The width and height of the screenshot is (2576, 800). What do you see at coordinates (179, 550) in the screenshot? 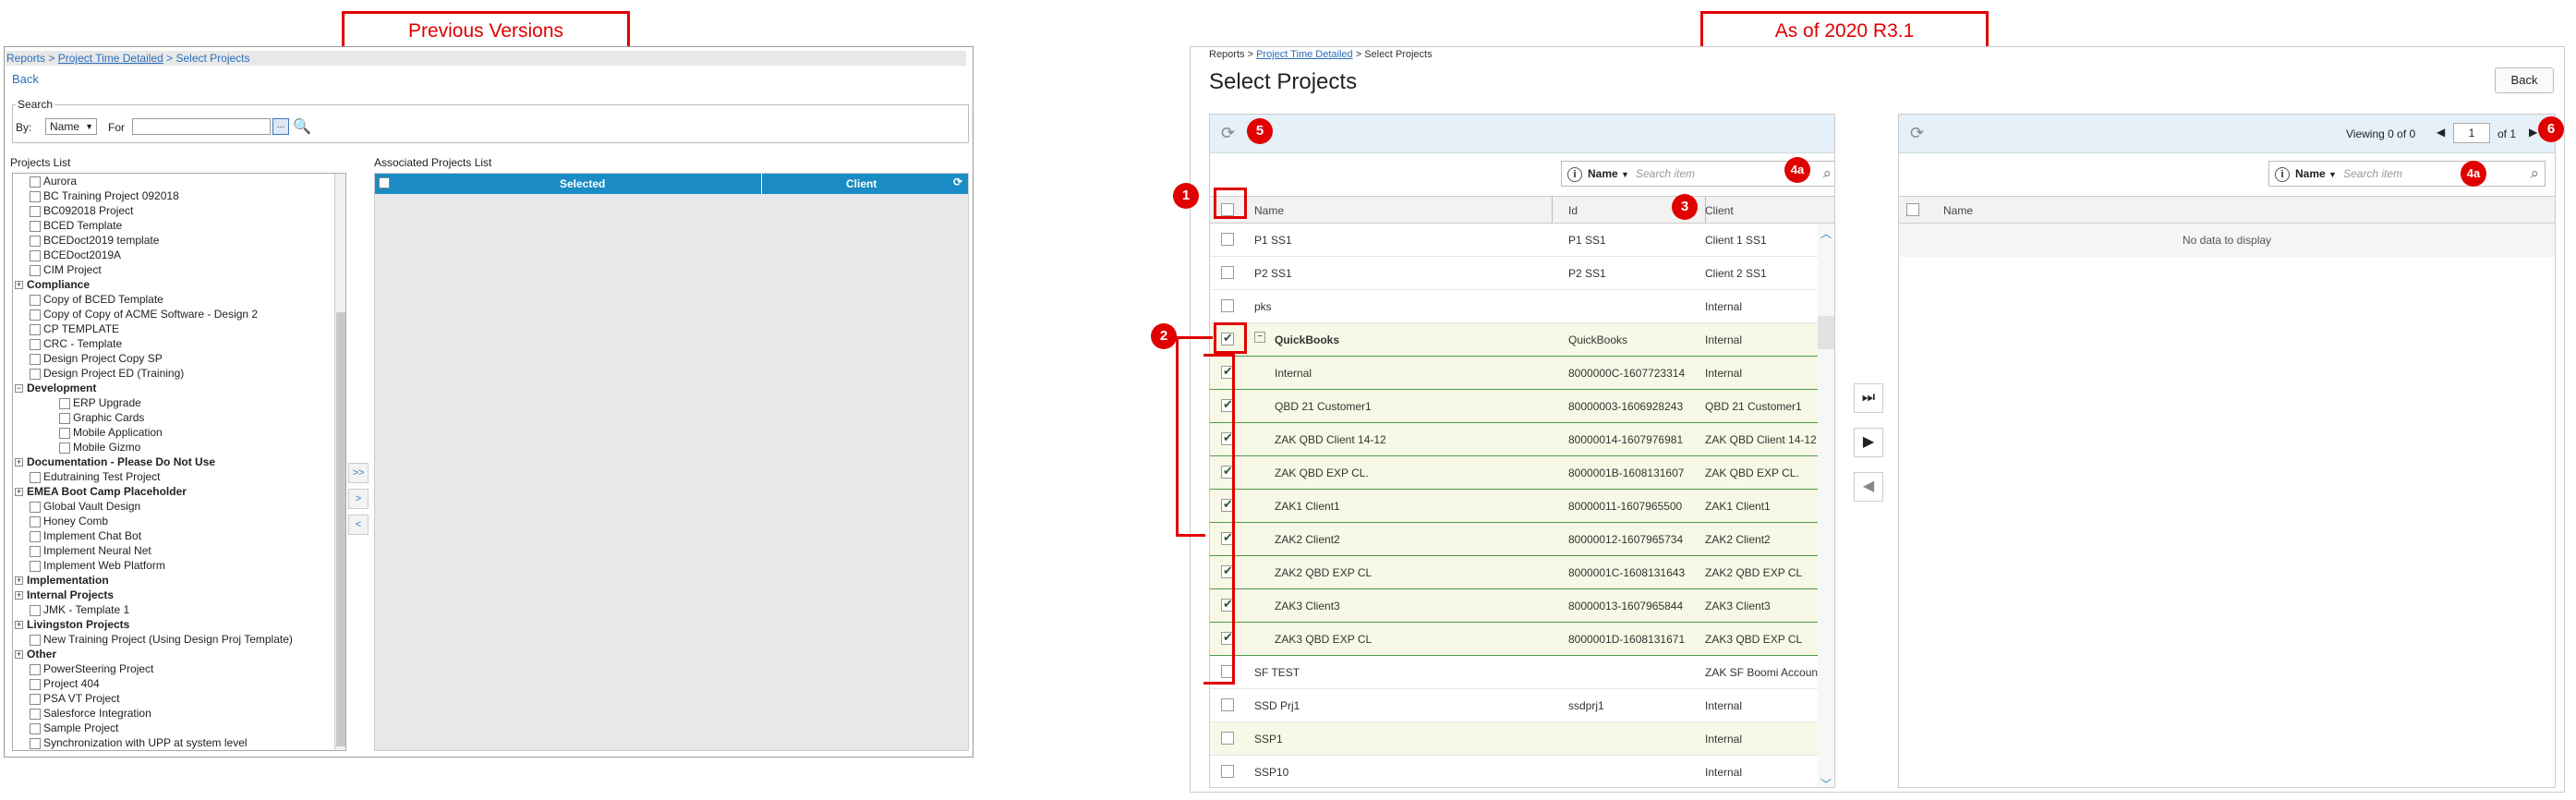
I see `tree-item: Implement Neural Net` at bounding box center [179, 550].